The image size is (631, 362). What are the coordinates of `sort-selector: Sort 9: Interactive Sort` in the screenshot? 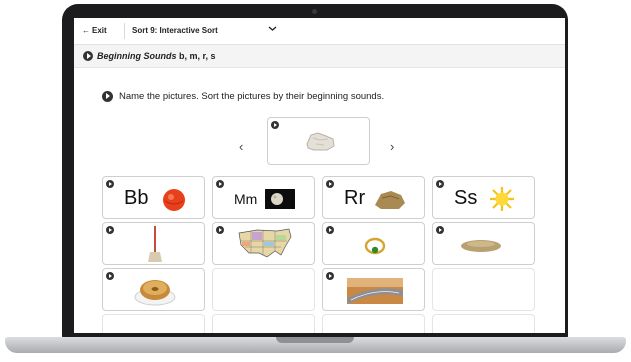 It's located at (207, 30).